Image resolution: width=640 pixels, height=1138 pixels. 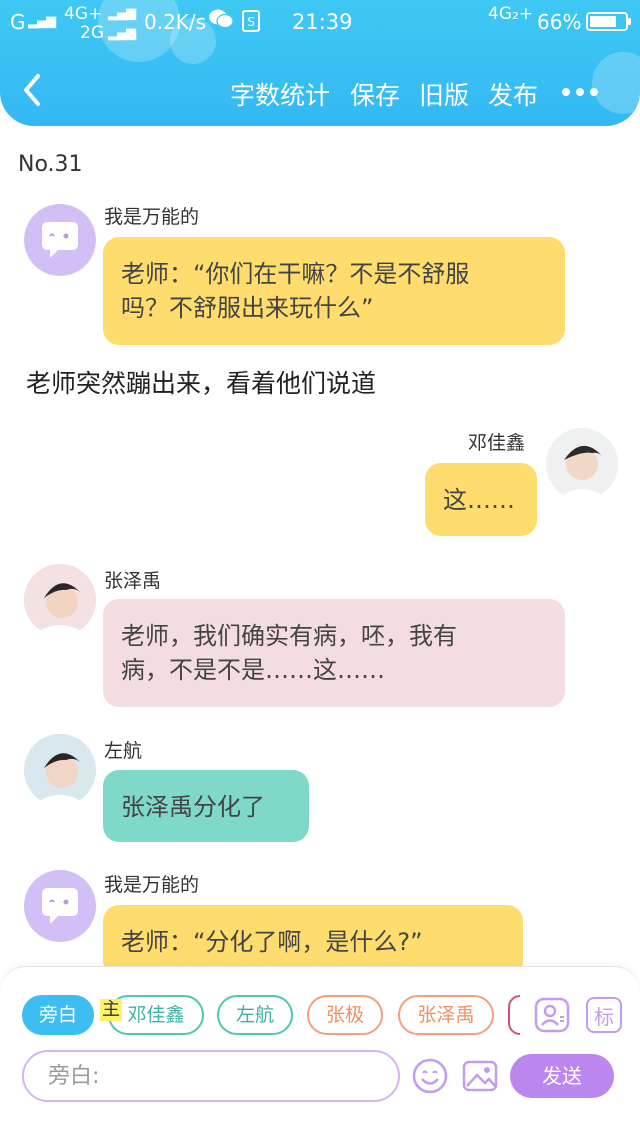 What do you see at coordinates (83, 14) in the screenshot?
I see `network-label-1: 4G+` at bounding box center [83, 14].